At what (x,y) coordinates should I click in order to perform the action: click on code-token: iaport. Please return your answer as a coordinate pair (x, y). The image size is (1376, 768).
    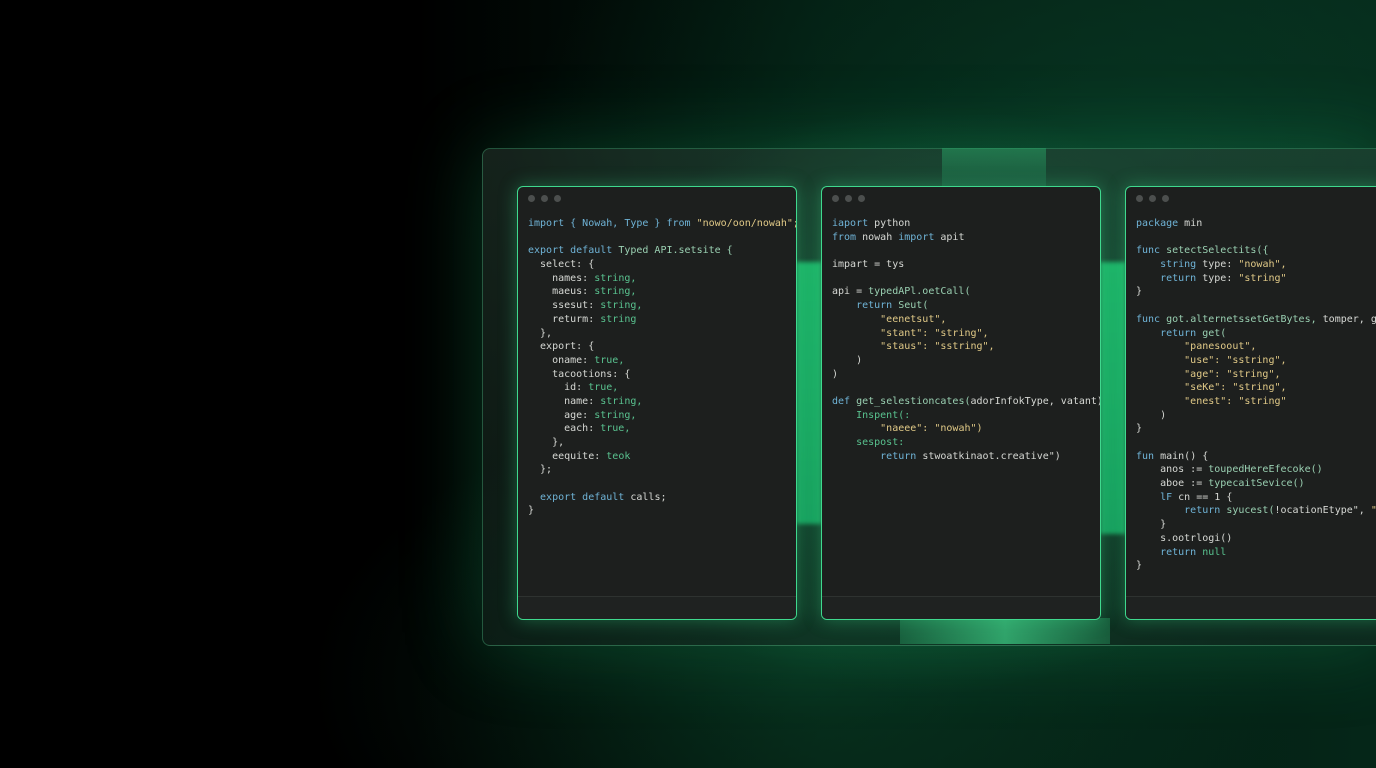
    Looking at the image, I should click on (853, 223).